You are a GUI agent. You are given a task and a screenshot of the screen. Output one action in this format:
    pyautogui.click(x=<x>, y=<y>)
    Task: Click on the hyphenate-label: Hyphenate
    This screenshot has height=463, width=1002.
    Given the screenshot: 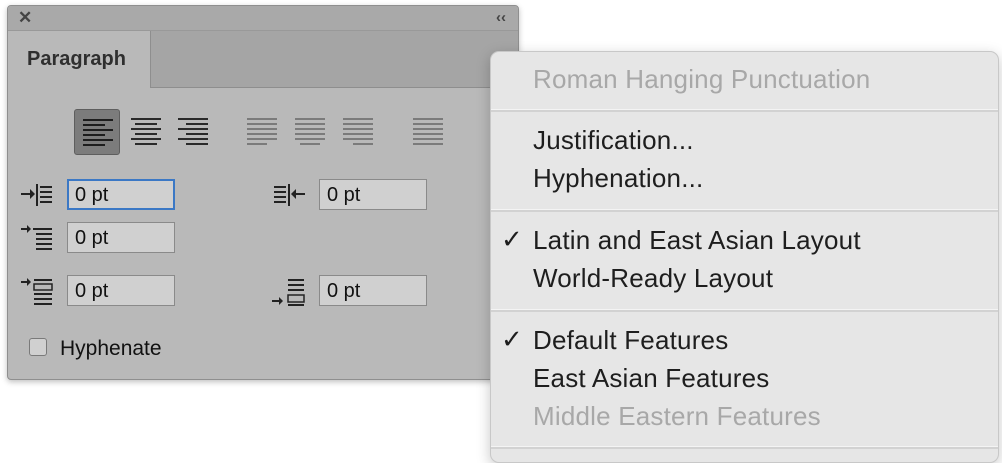 What is the action you would take?
    pyautogui.click(x=111, y=348)
    